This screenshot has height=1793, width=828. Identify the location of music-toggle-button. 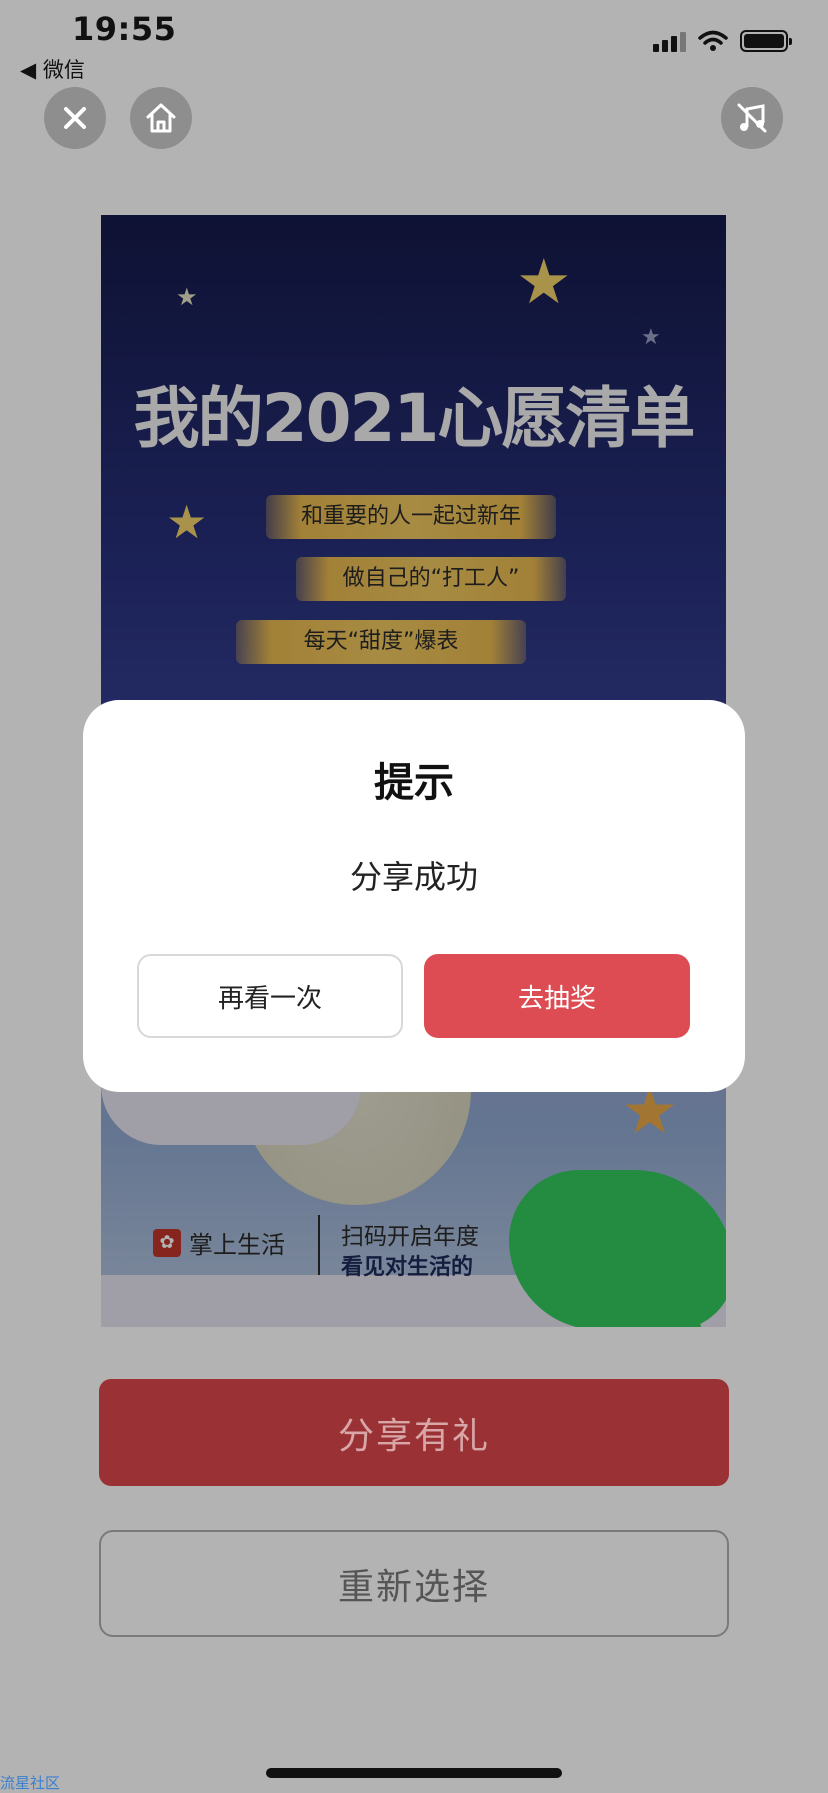
(752, 118).